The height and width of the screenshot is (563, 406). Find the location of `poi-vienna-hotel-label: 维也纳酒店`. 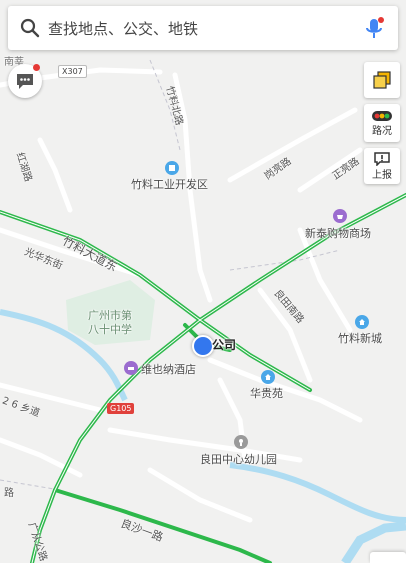

poi-vienna-hotel-label: 维也纳酒店 is located at coordinates (168, 369).